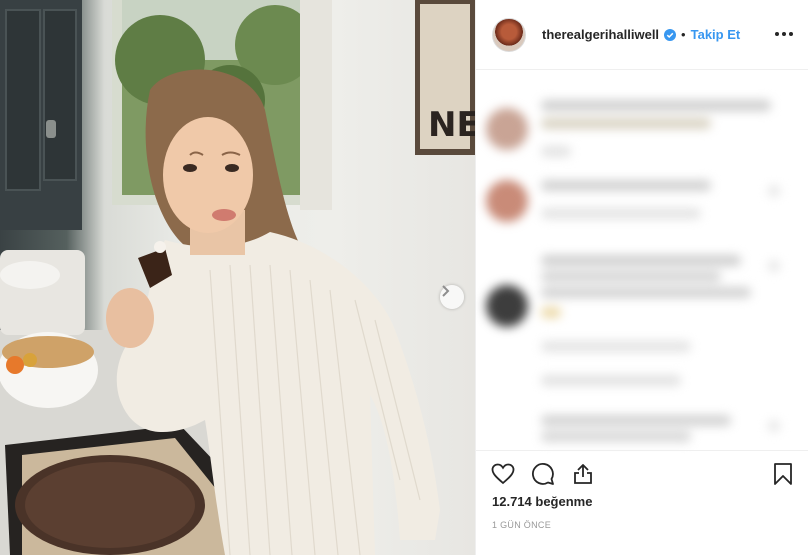 Image resolution: width=808 pixels, height=555 pixels. Describe the element at coordinates (130, 318) in the screenshot. I see `person-hand` at that location.